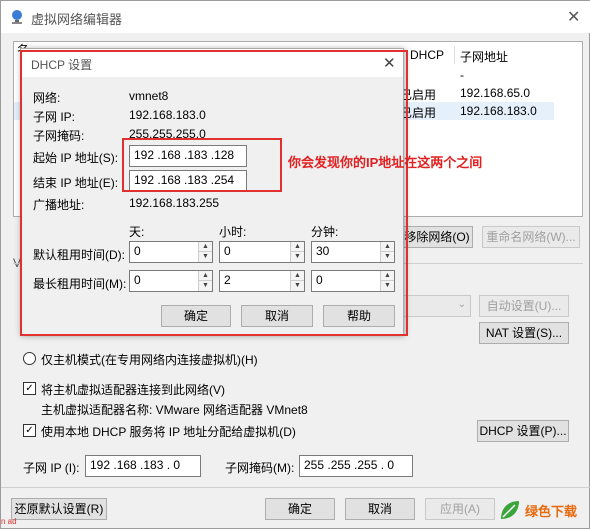 This screenshot has height=529, width=590. I want to click on chevron-down-icon: ⌄, so click(461, 304).